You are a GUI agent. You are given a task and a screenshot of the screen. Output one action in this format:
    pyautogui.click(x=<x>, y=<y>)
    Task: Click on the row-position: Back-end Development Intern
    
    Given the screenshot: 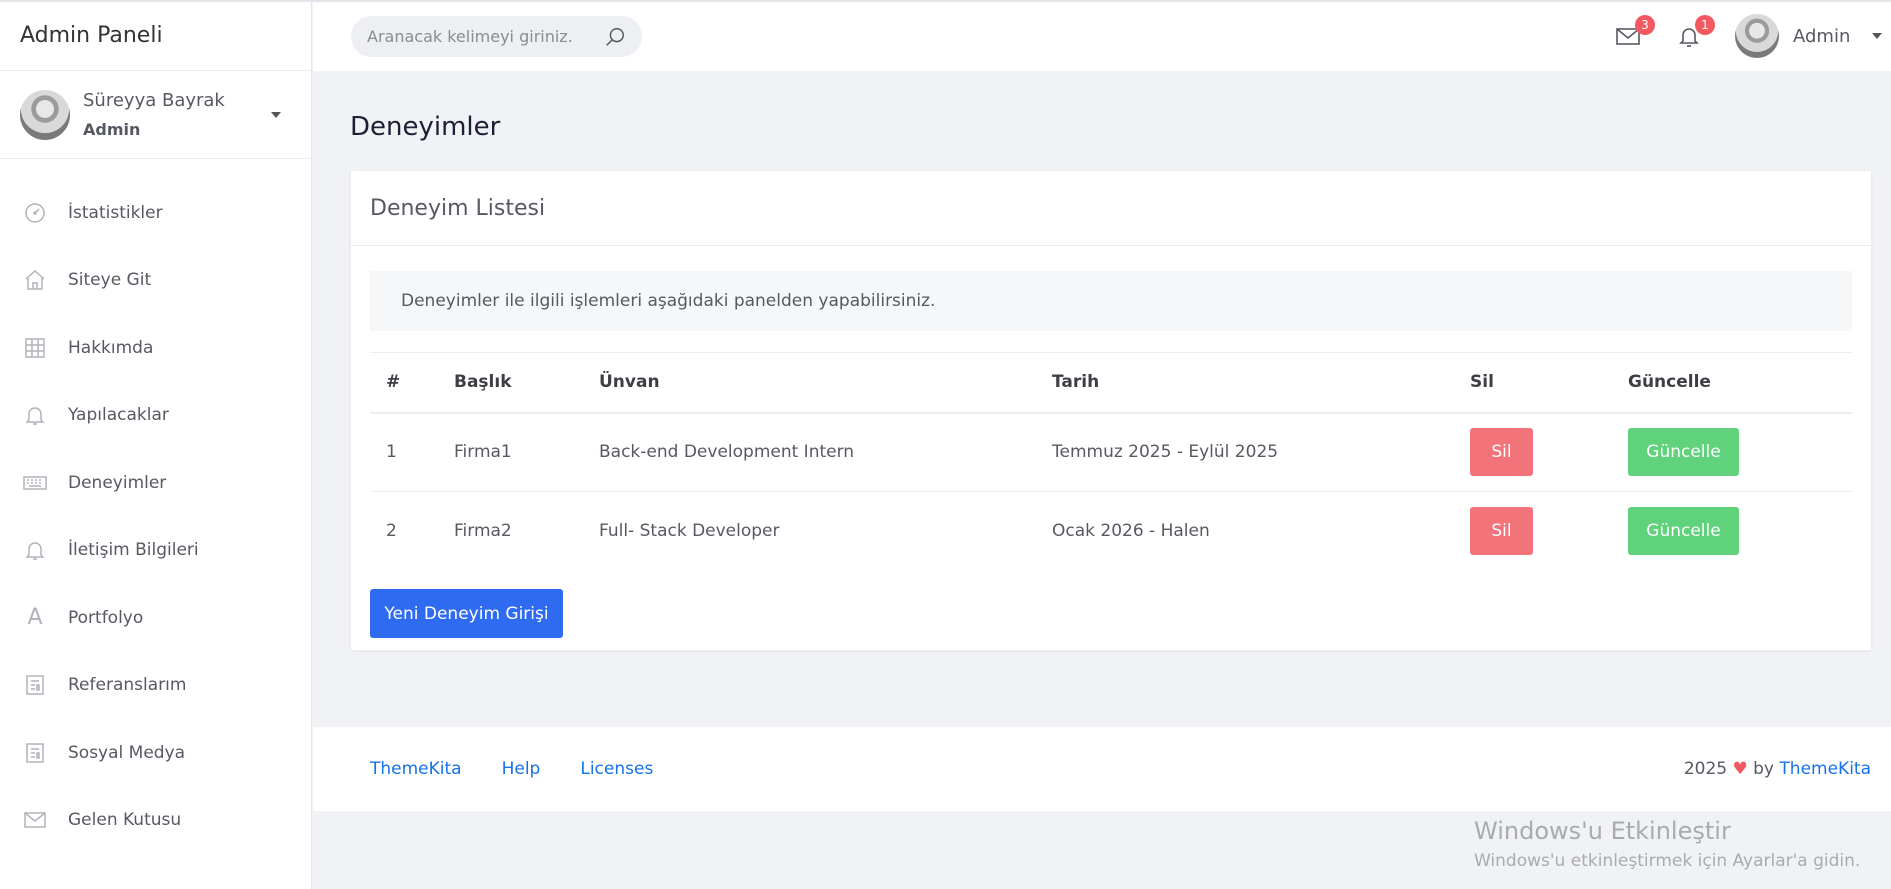 What is the action you would take?
    pyautogui.click(x=727, y=452)
    